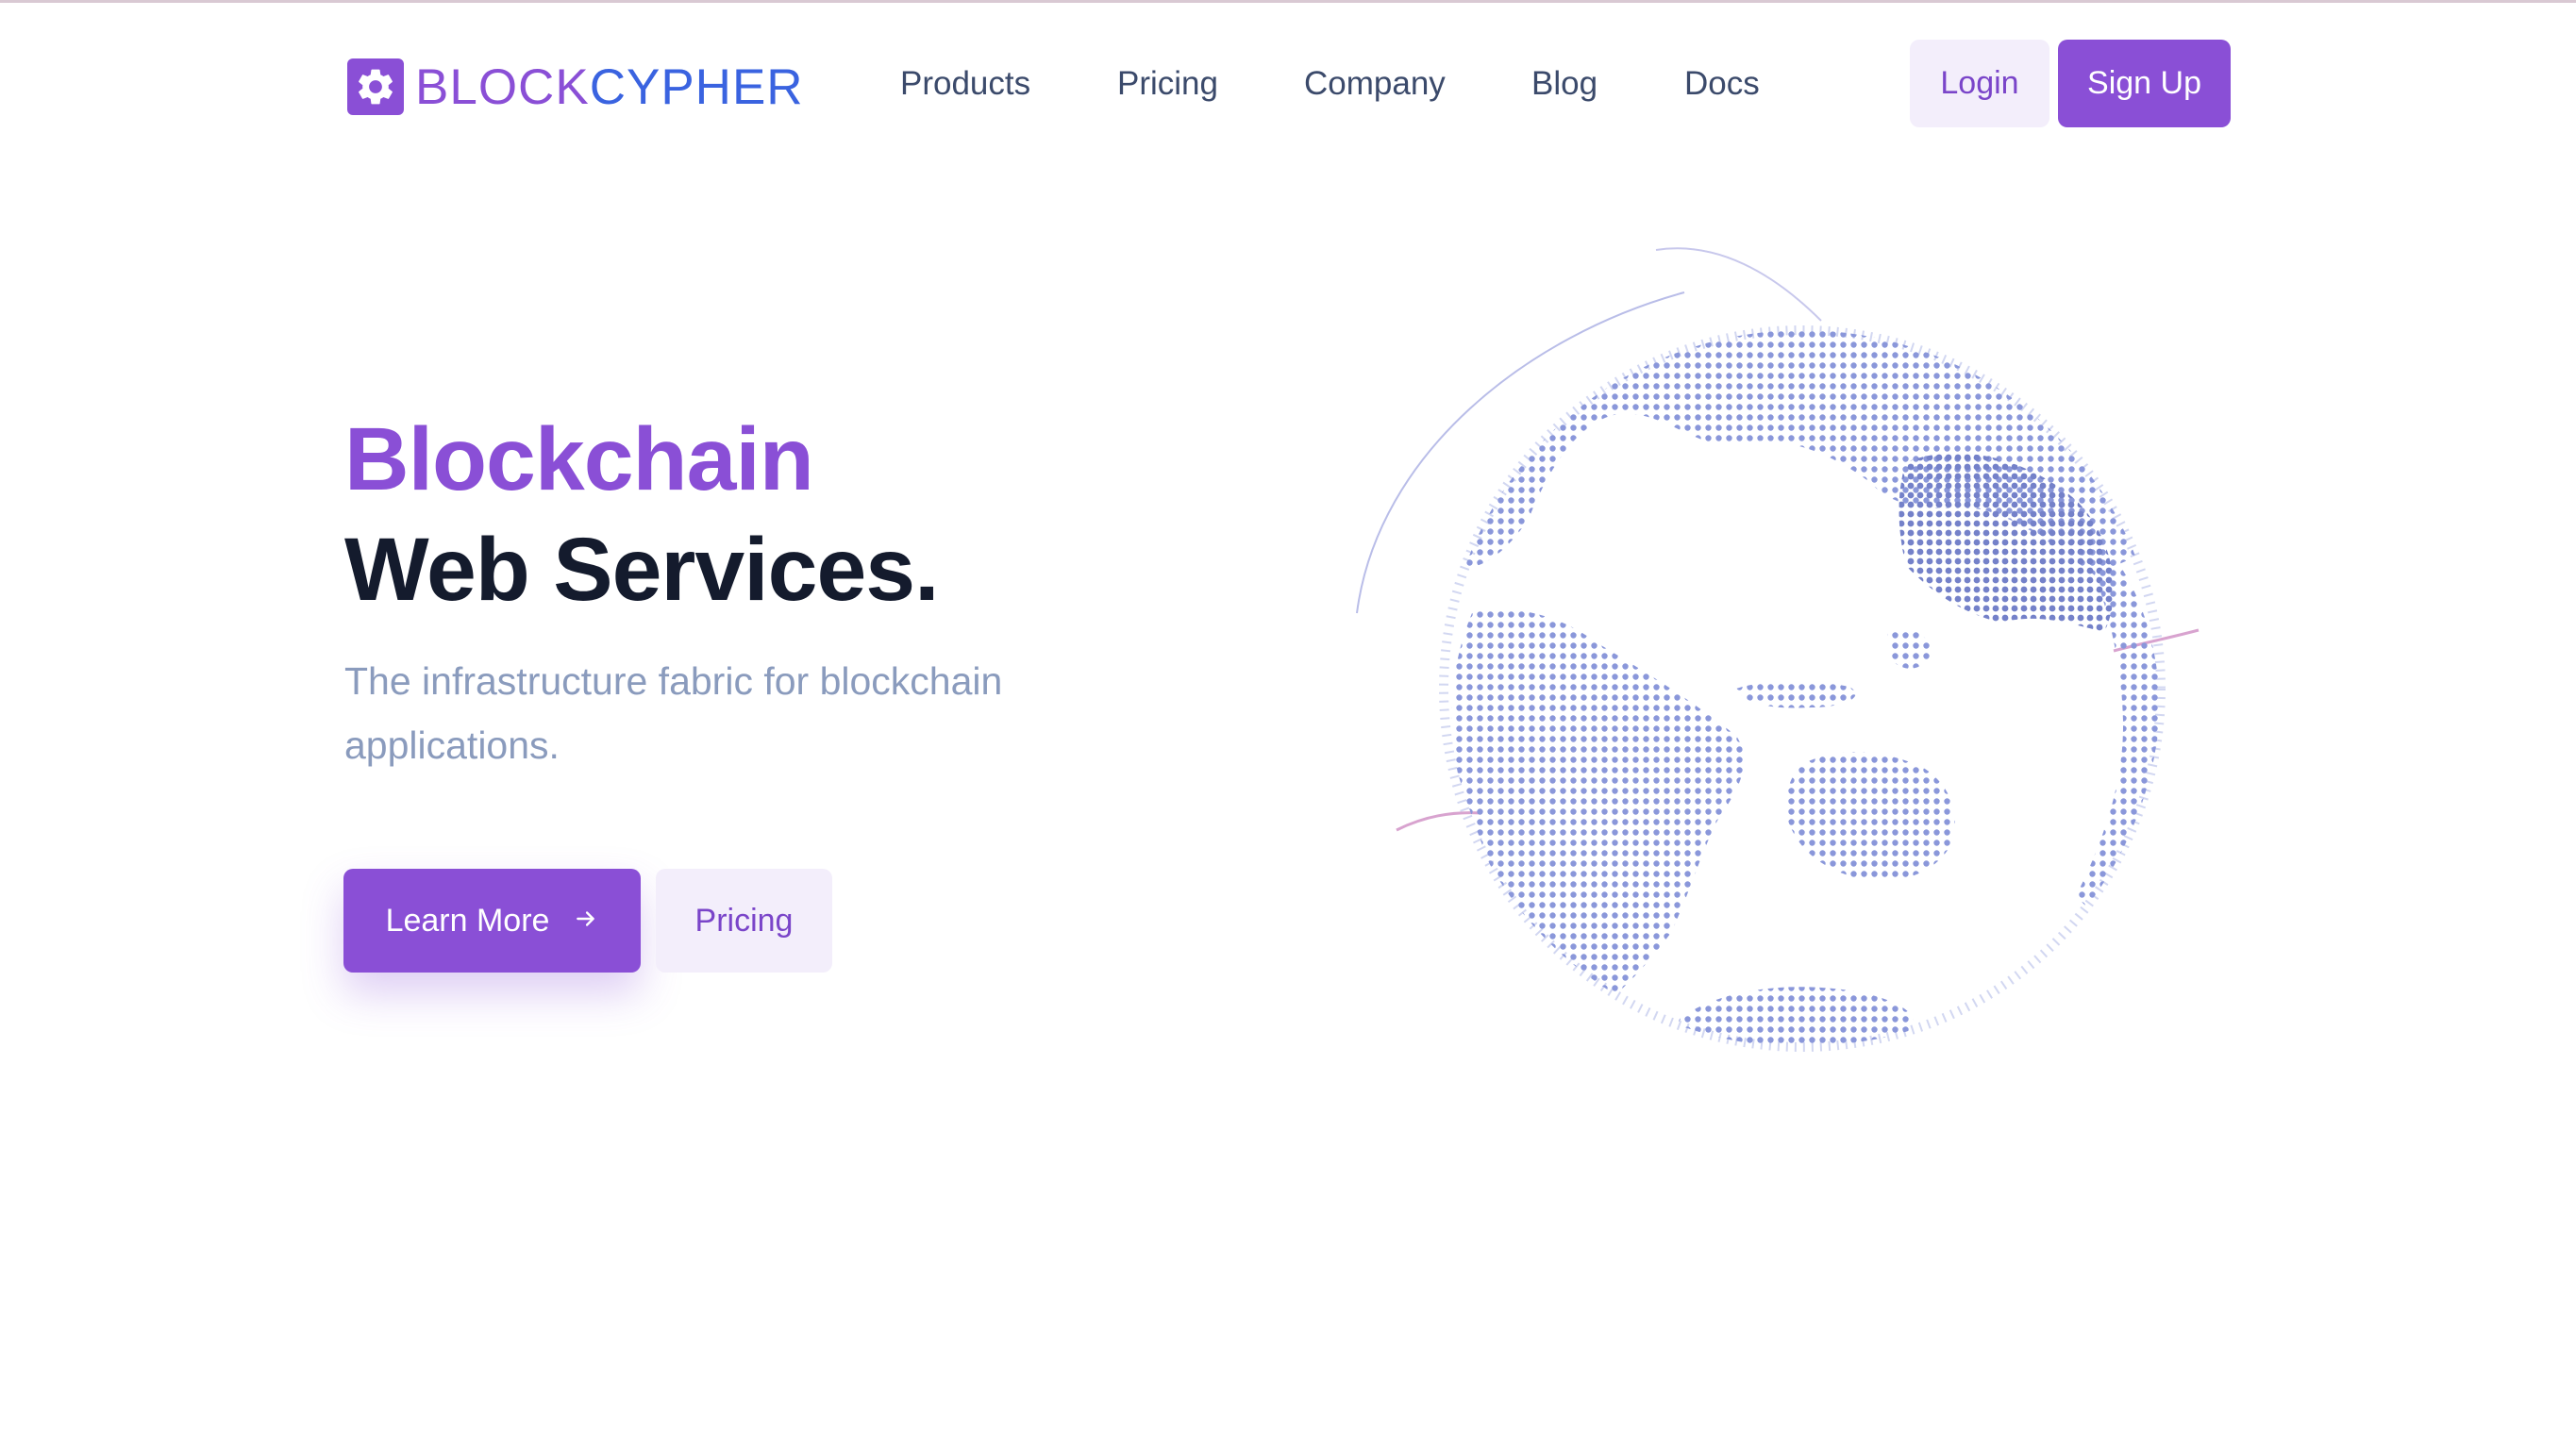 The width and height of the screenshot is (2576, 1447). Describe the element at coordinates (579, 459) in the screenshot. I see `hero-title-line-1: Blockchain` at that location.